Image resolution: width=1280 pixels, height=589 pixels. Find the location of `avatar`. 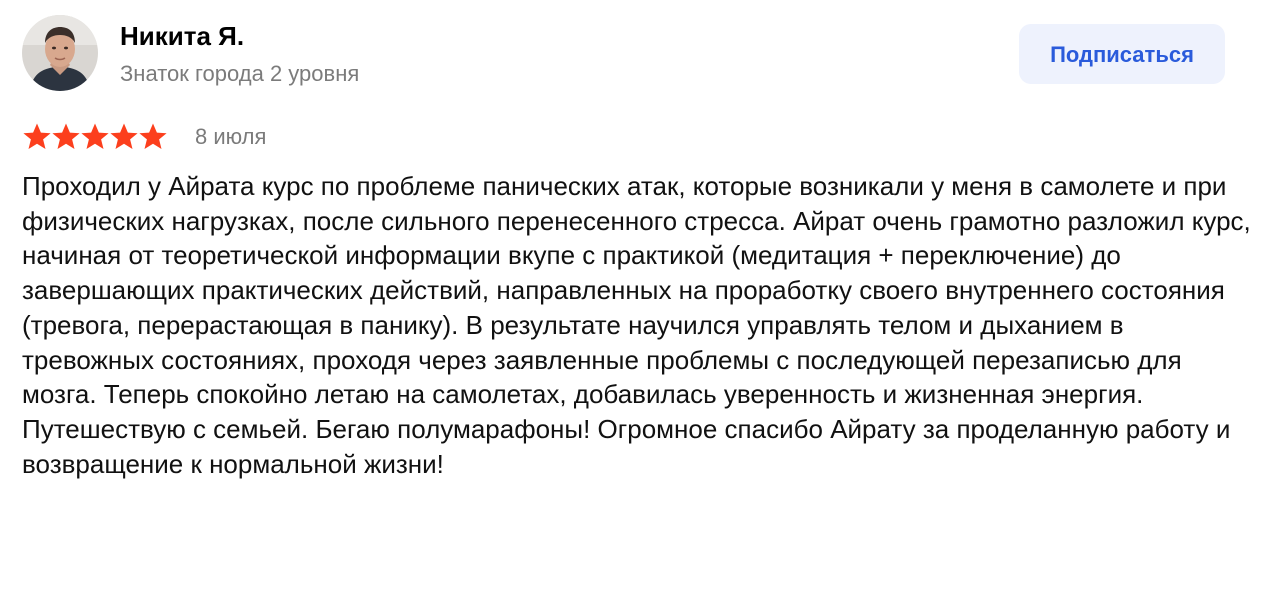

avatar is located at coordinates (60, 53).